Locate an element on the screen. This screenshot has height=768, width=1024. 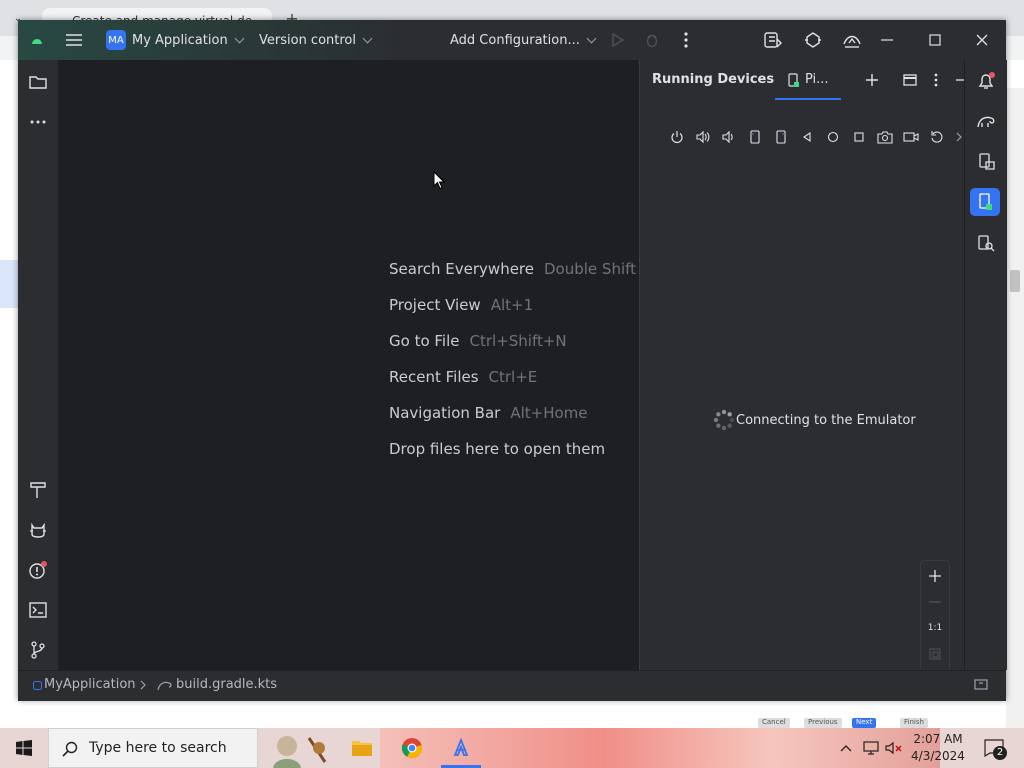
version-control-label: Version control is located at coordinates (307, 40).